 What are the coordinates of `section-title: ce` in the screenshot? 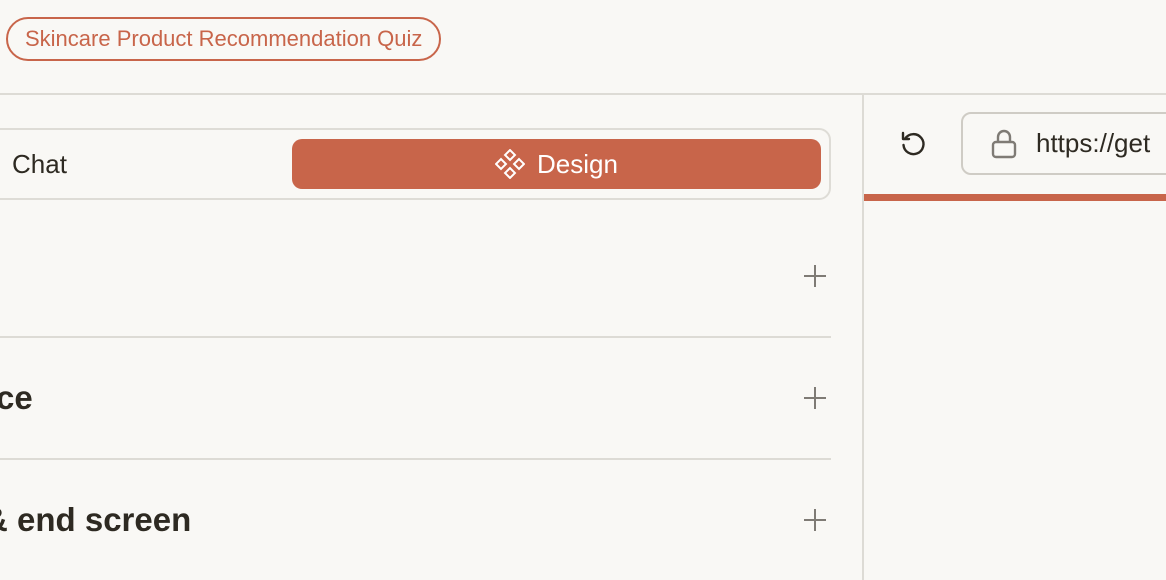 It's located at (16, 397).